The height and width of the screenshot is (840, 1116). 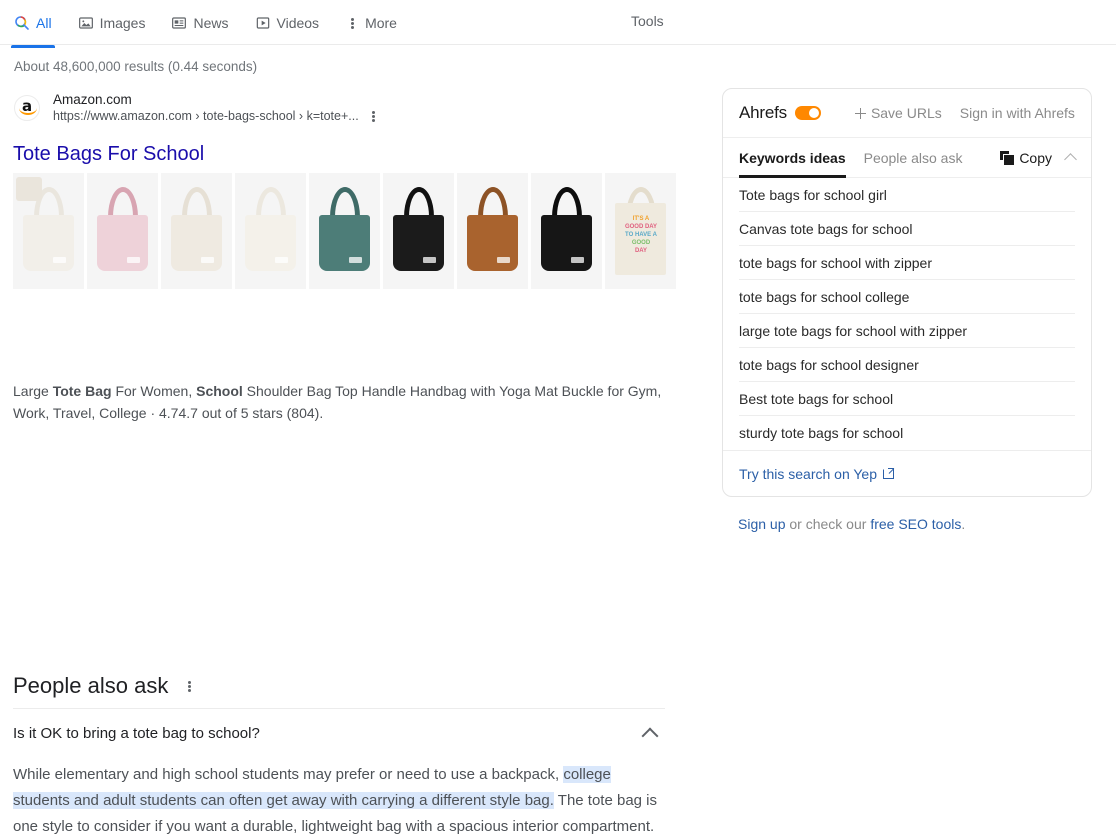 I want to click on nav-tab-all-label: All, so click(x=44, y=23).